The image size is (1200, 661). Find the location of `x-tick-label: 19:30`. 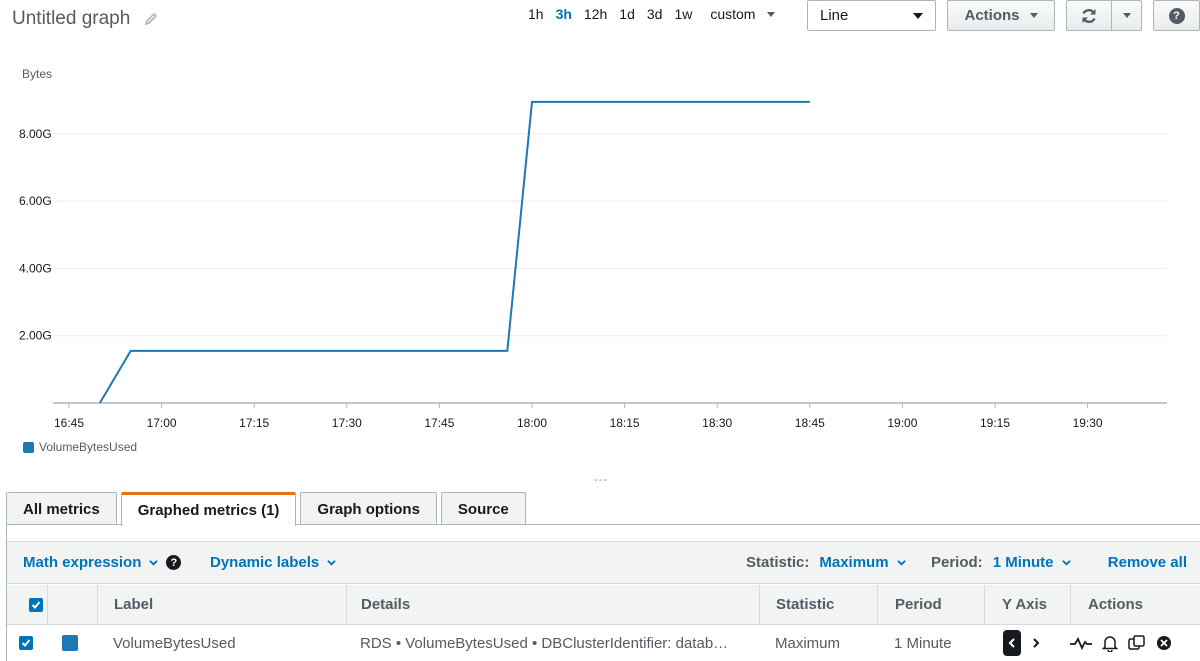

x-tick-label: 19:30 is located at coordinates (1088, 423).